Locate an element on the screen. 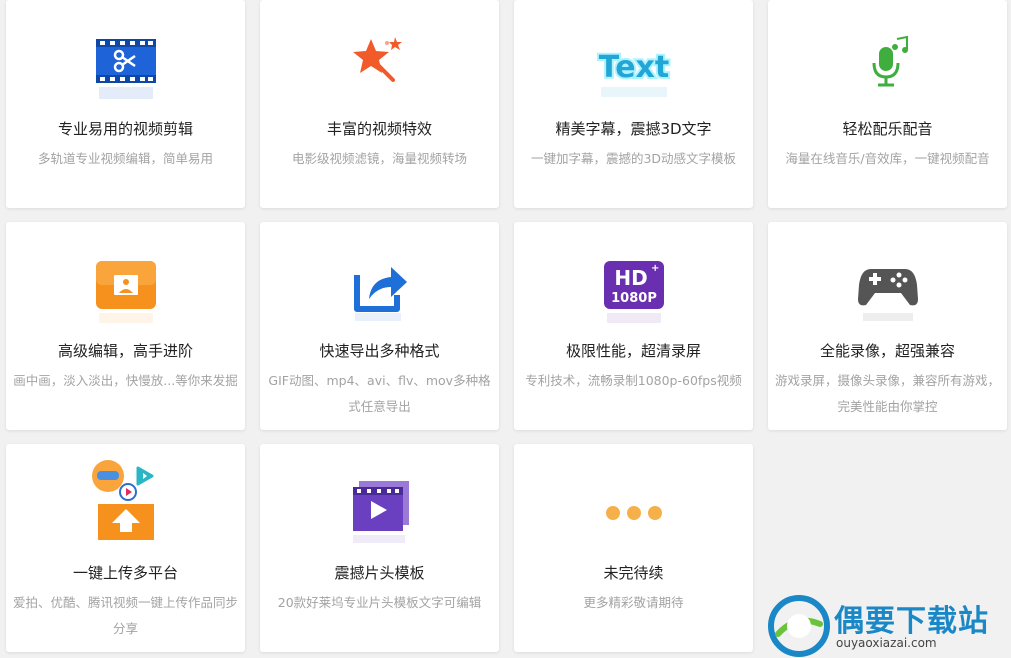 The height and width of the screenshot is (658, 1011). feature-title: 丰富的视频特效 is located at coordinates (379, 129).